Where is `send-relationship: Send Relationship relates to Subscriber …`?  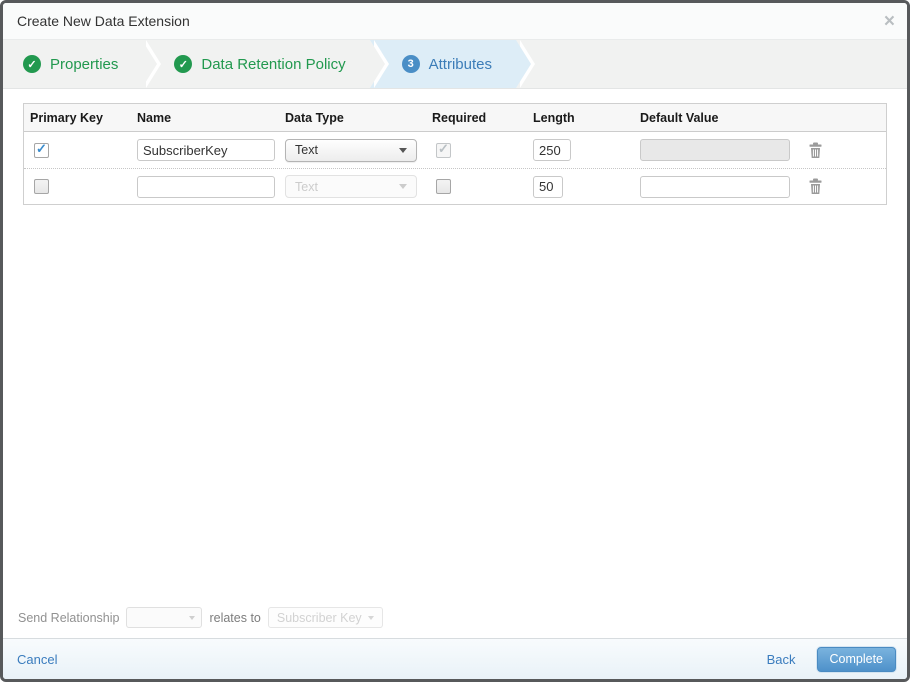
send-relationship: Send Relationship relates to Subscriber … is located at coordinates (200, 617).